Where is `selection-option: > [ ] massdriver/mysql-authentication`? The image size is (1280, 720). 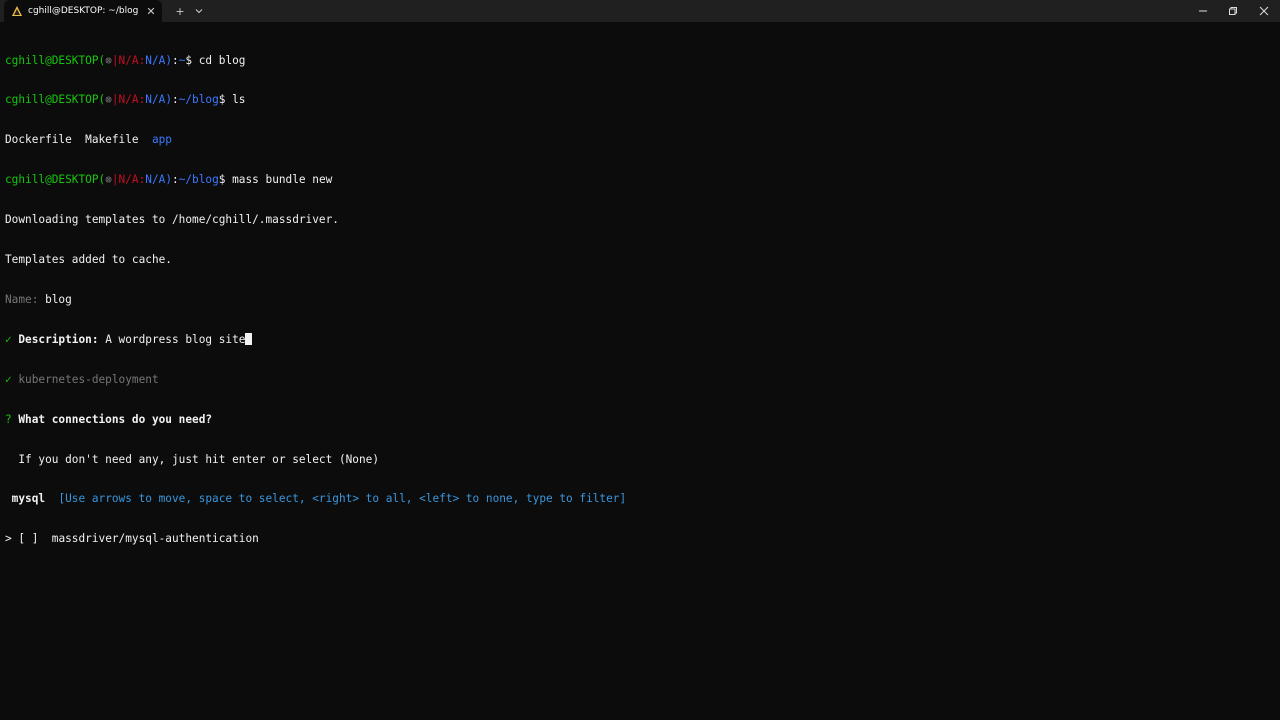
selection-option: > [ ] massdriver/mysql-authentication is located at coordinates (640, 538).